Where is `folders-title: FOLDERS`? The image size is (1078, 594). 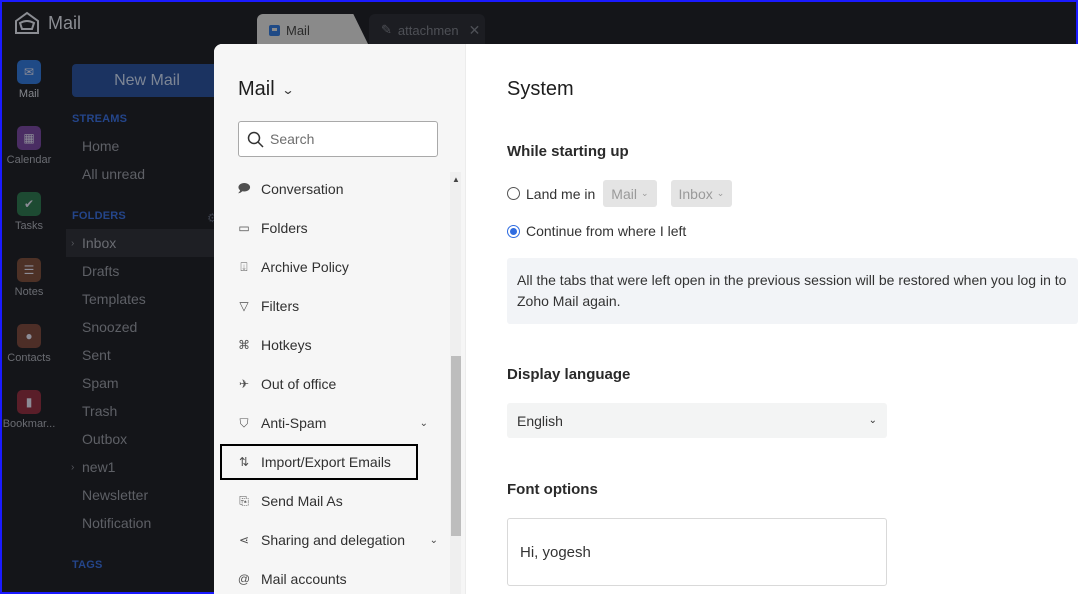
folders-title: FOLDERS is located at coordinates (99, 216).